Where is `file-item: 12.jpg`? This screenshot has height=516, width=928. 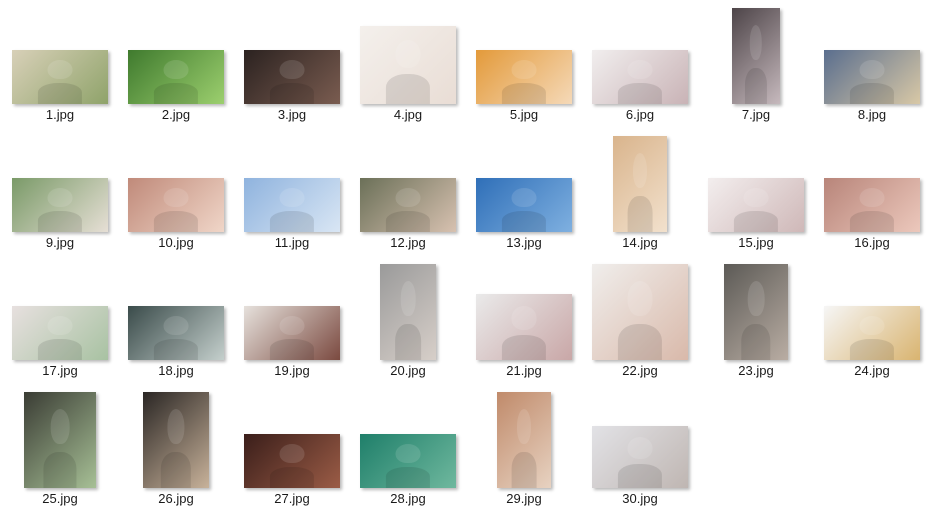 file-item: 12.jpg is located at coordinates (408, 192).